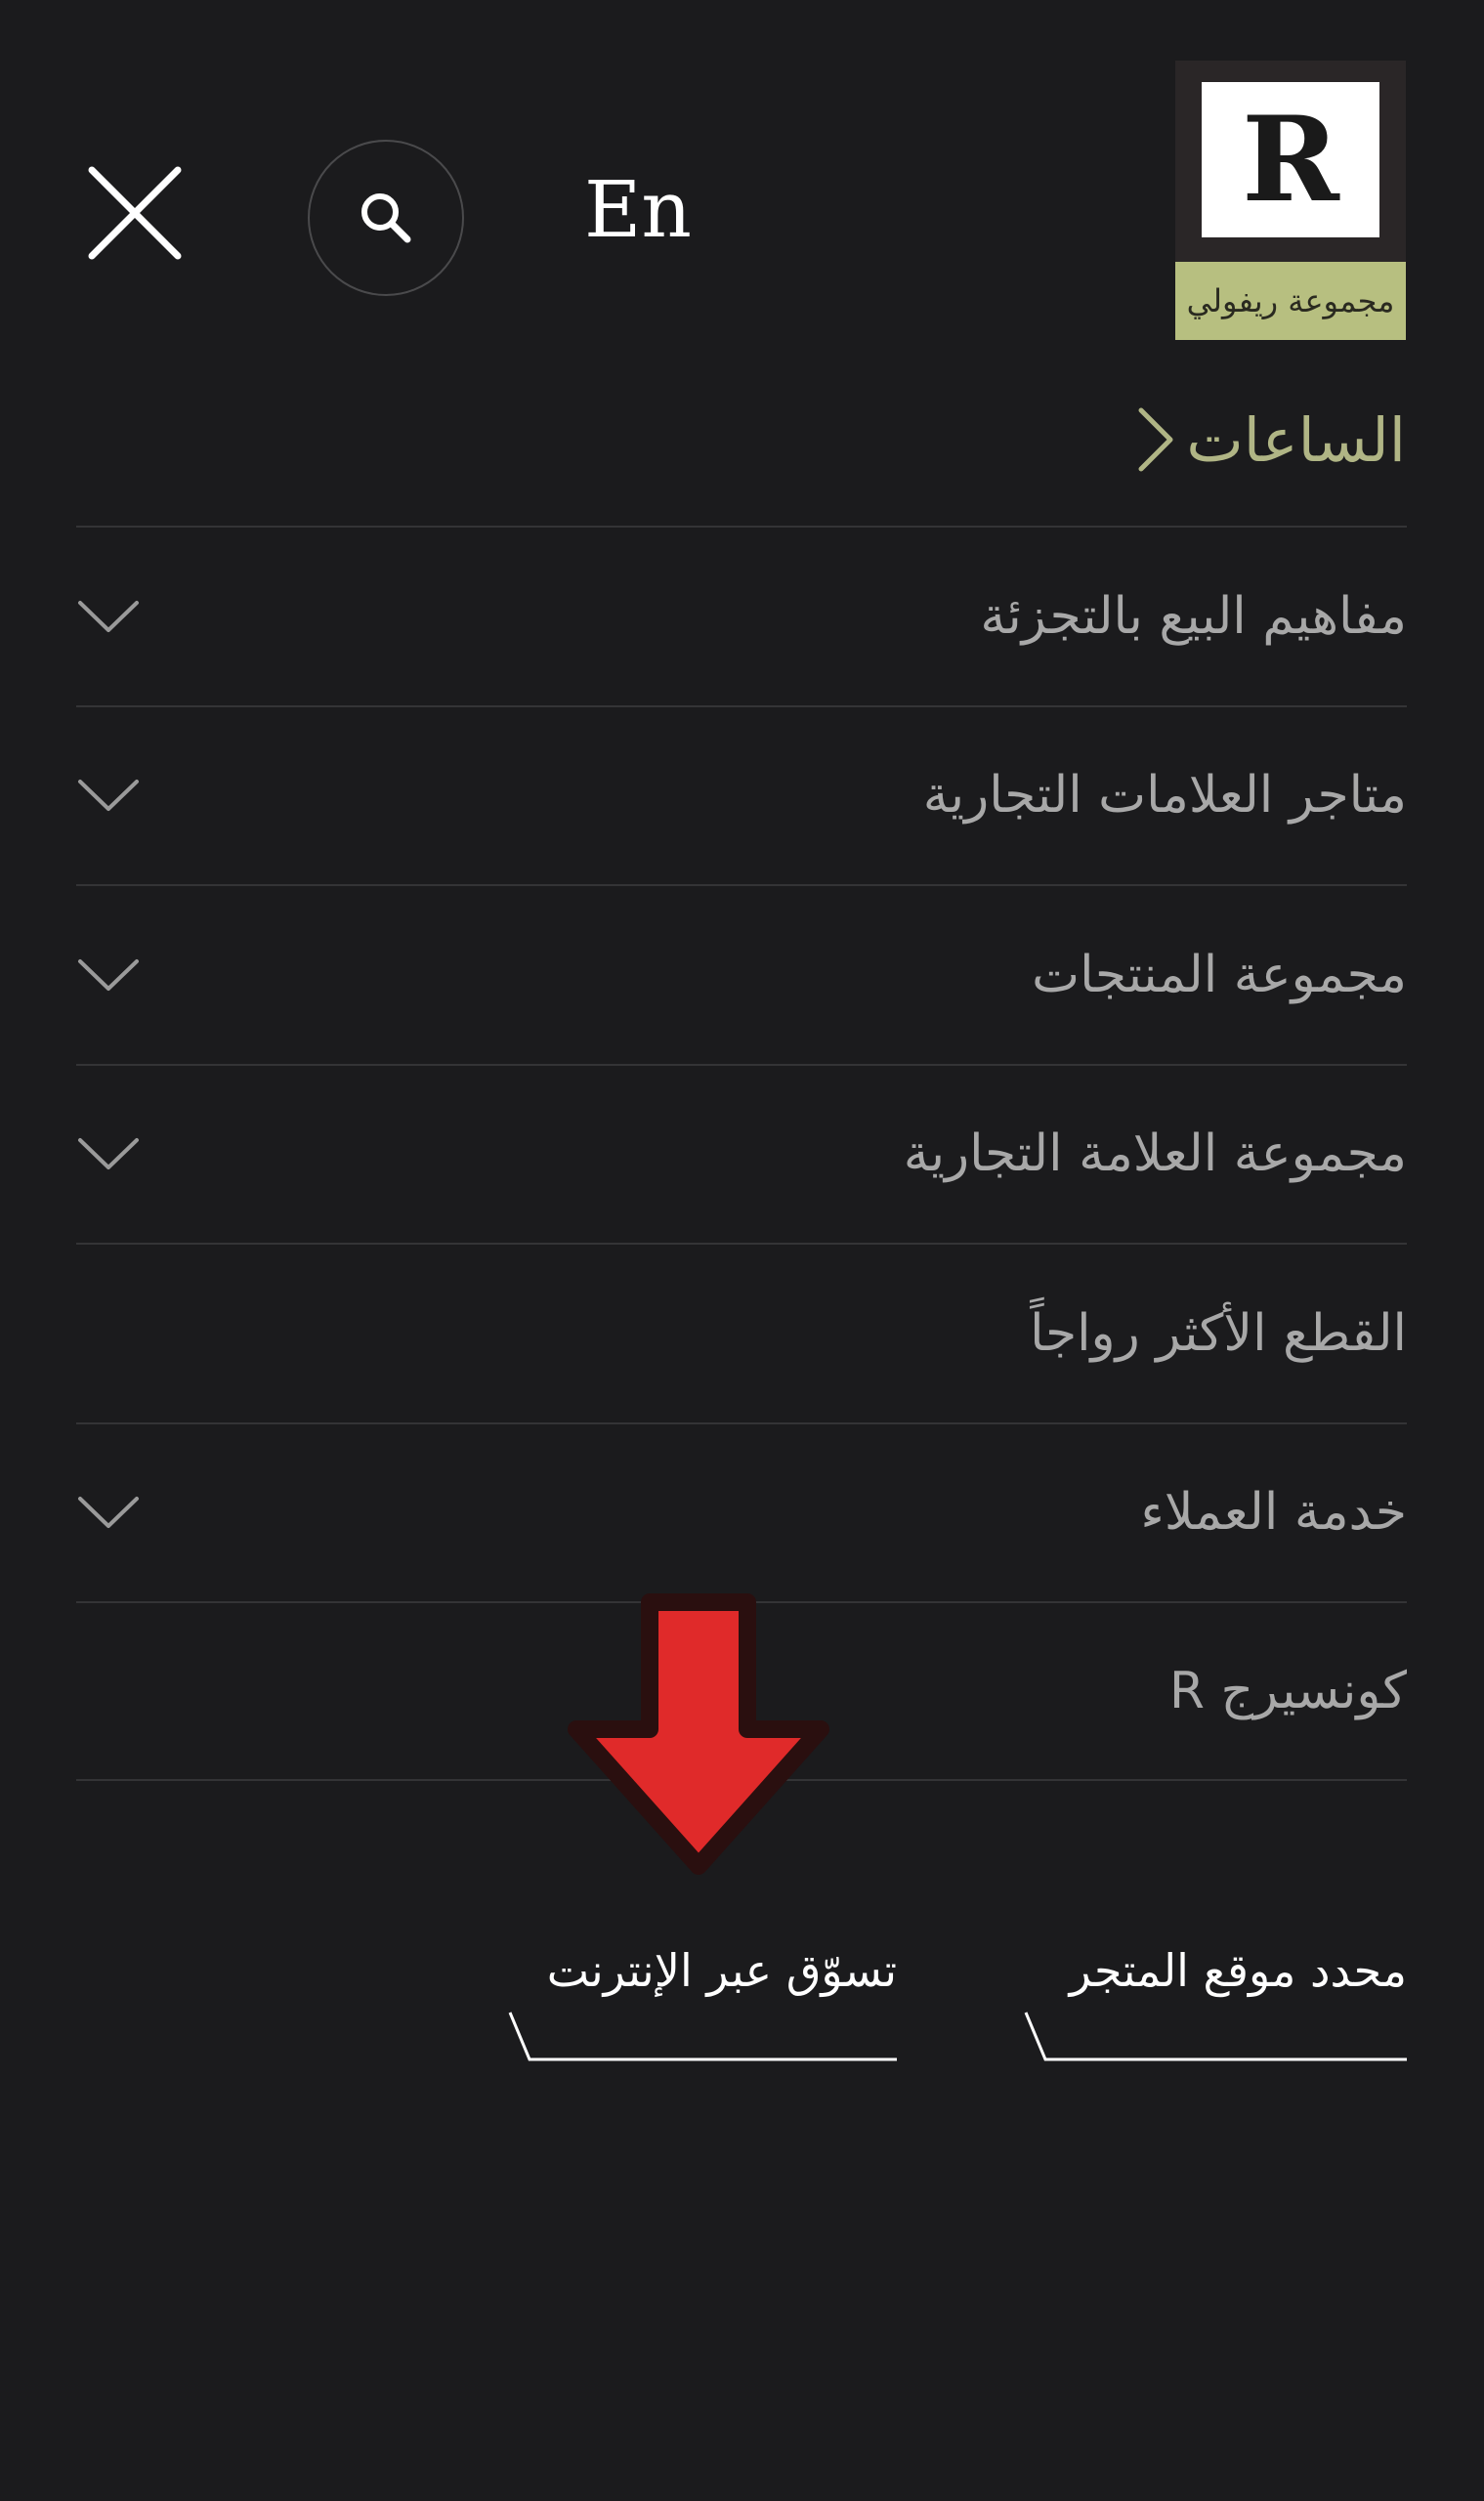  What do you see at coordinates (741, 1332) in the screenshot?
I see `menu-item-trending-pieces: القطع الأكثر رواجاً` at bounding box center [741, 1332].